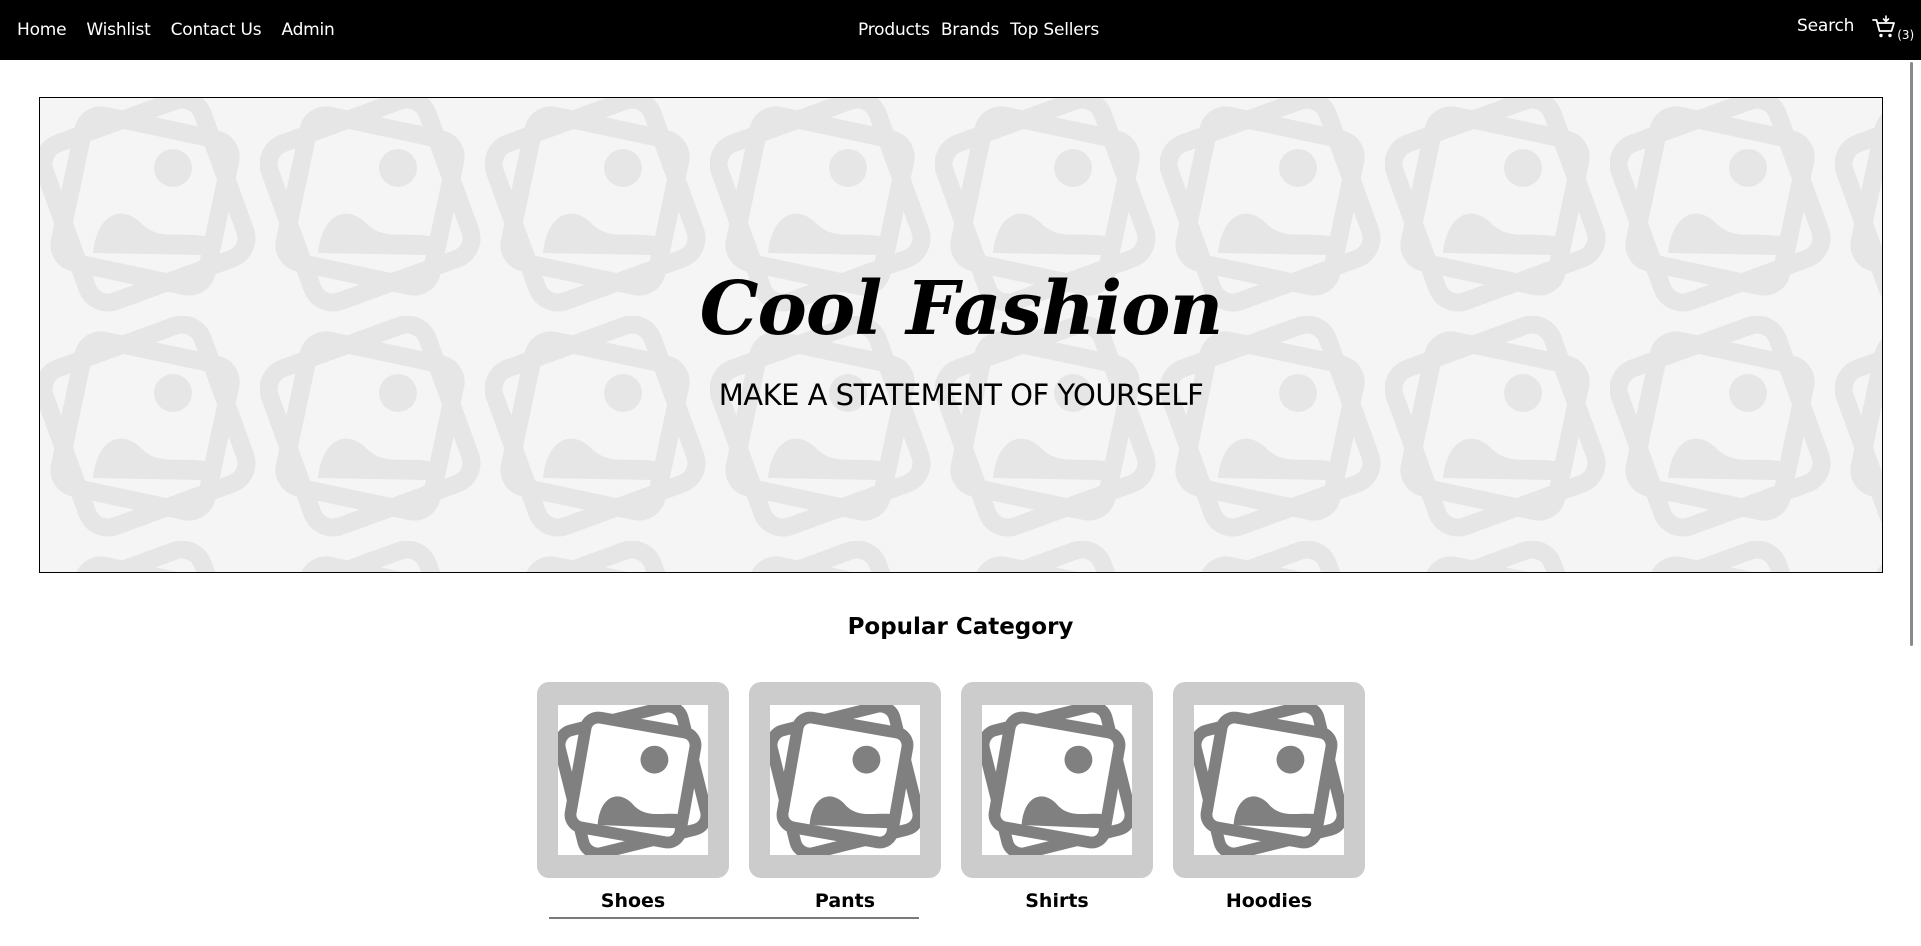 Image resolution: width=1921 pixels, height=946 pixels. What do you see at coordinates (1855, 30) in the screenshot?
I see `nav-right-actions: Search (3)` at bounding box center [1855, 30].